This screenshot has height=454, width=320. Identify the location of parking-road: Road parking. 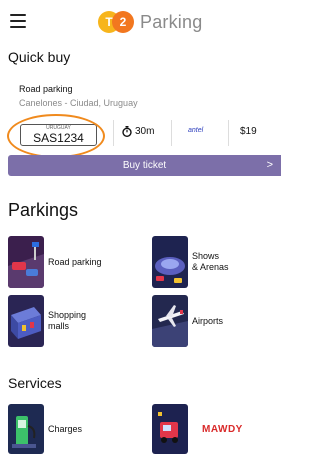
(55, 262).